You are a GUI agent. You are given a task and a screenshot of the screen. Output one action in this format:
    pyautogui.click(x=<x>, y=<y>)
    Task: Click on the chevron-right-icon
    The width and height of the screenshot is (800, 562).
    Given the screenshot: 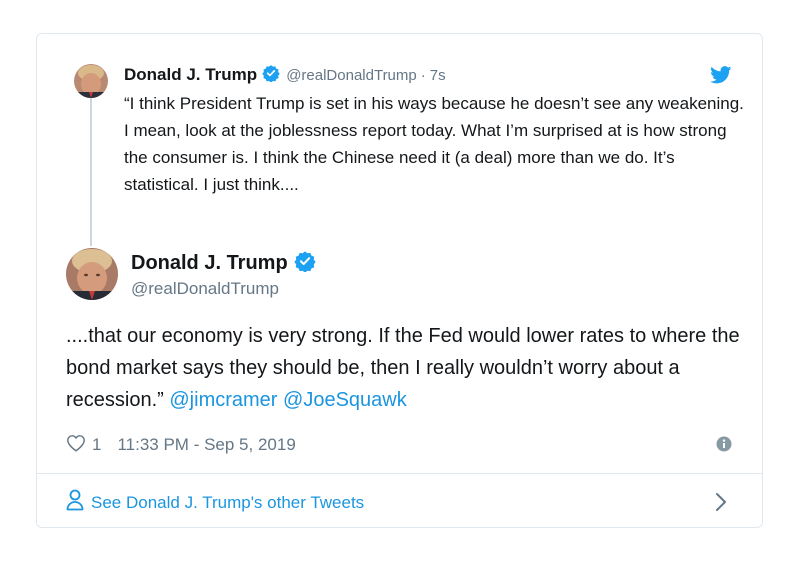 What is the action you would take?
    pyautogui.click(x=721, y=504)
    